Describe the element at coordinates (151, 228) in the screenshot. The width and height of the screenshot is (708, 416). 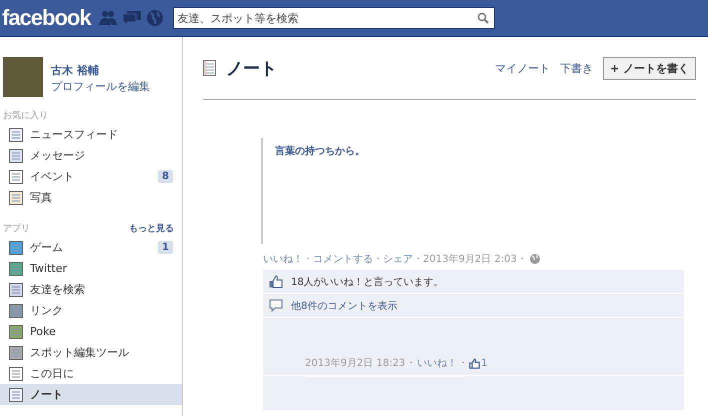
I see `see-more-link: もっと見る` at that location.